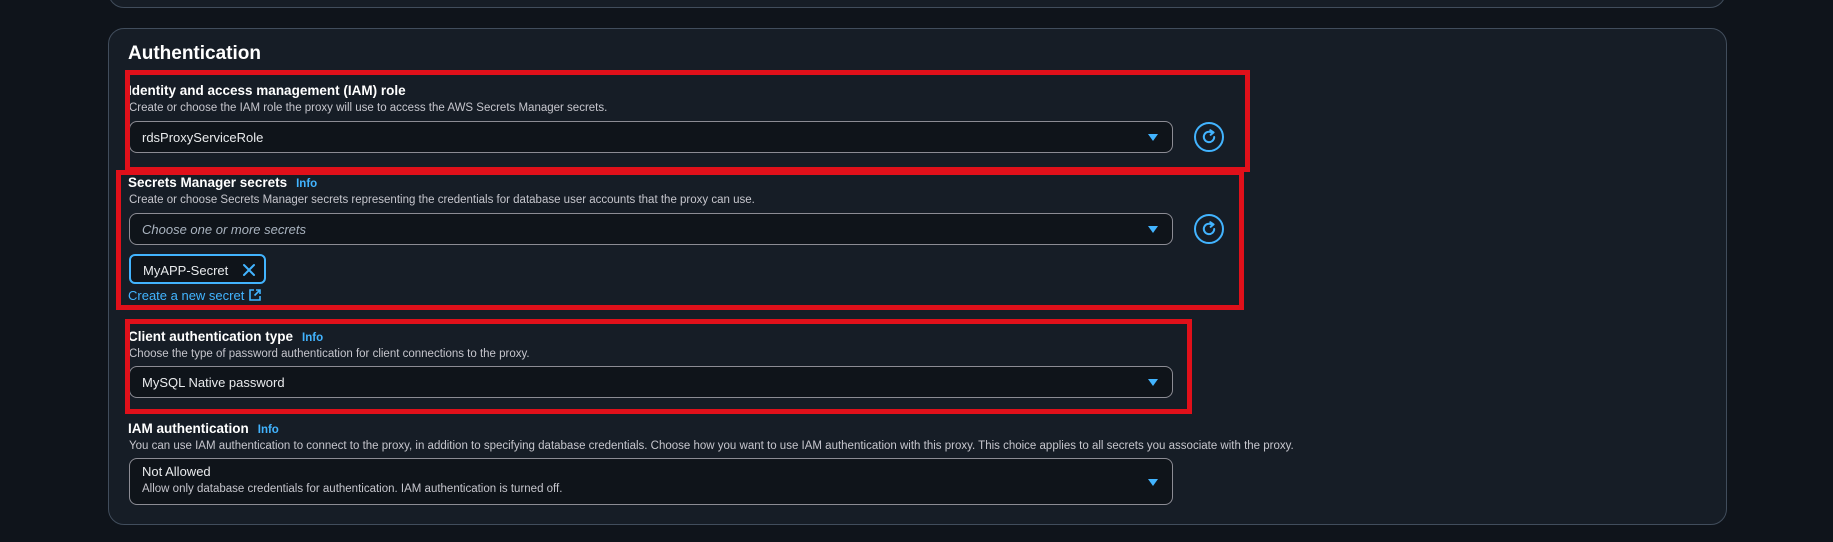 Image resolution: width=1833 pixels, height=542 pixels. I want to click on secret-token-label: MyAPP-Secret, so click(186, 270).